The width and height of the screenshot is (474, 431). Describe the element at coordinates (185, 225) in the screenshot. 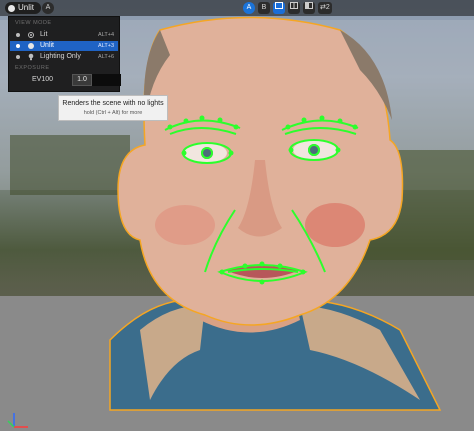

I see `cheek-left` at that location.